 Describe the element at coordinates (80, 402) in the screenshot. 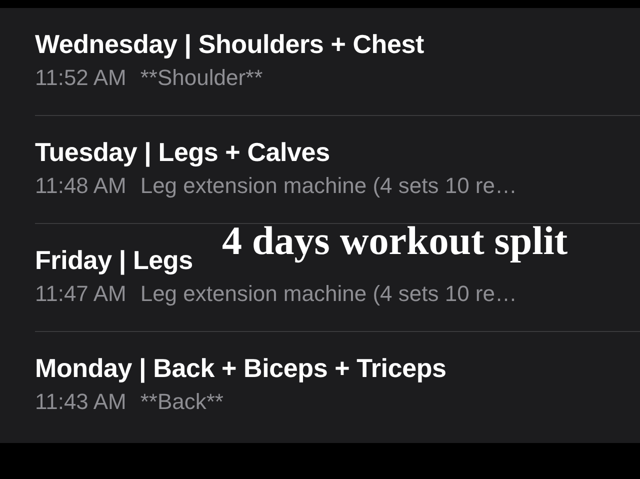

I see `note-time: 11:43 AM` at that location.